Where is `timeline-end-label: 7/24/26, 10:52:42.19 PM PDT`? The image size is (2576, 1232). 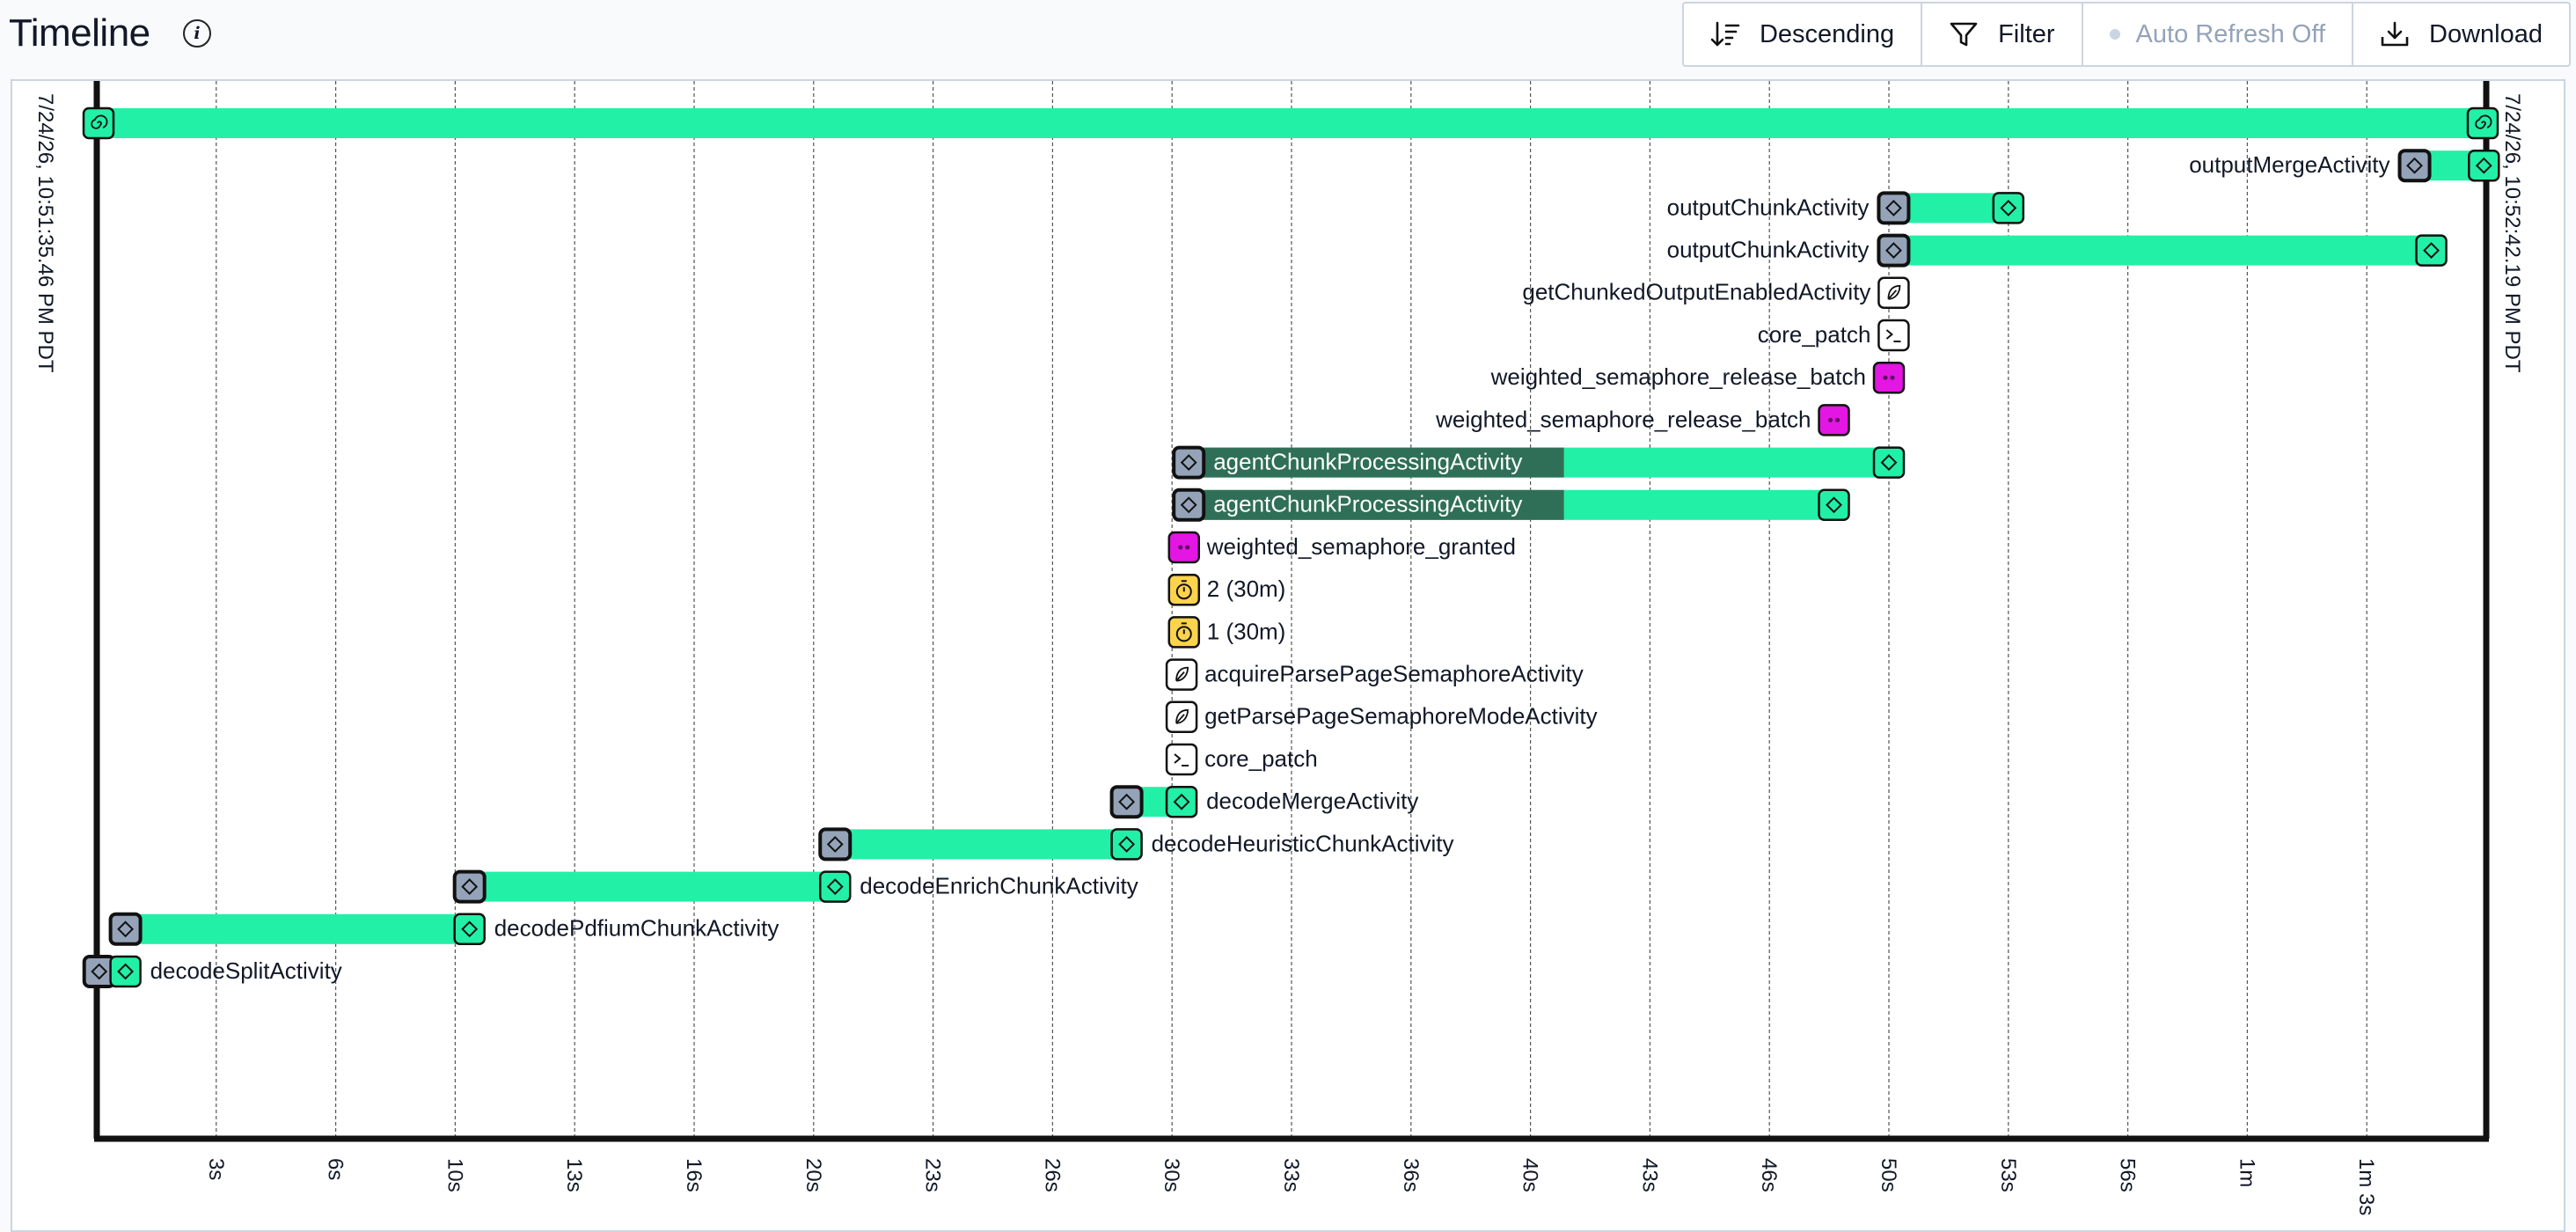
timeline-end-label: 7/24/26, 10:52:42.19 PM PDT is located at coordinates (2512, 233).